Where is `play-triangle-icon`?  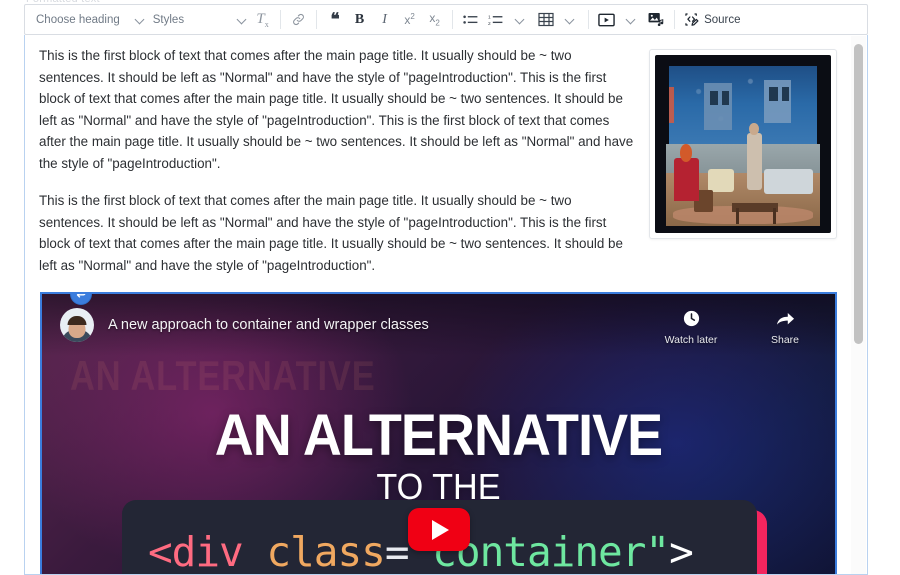 play-triangle-icon is located at coordinates (440, 529).